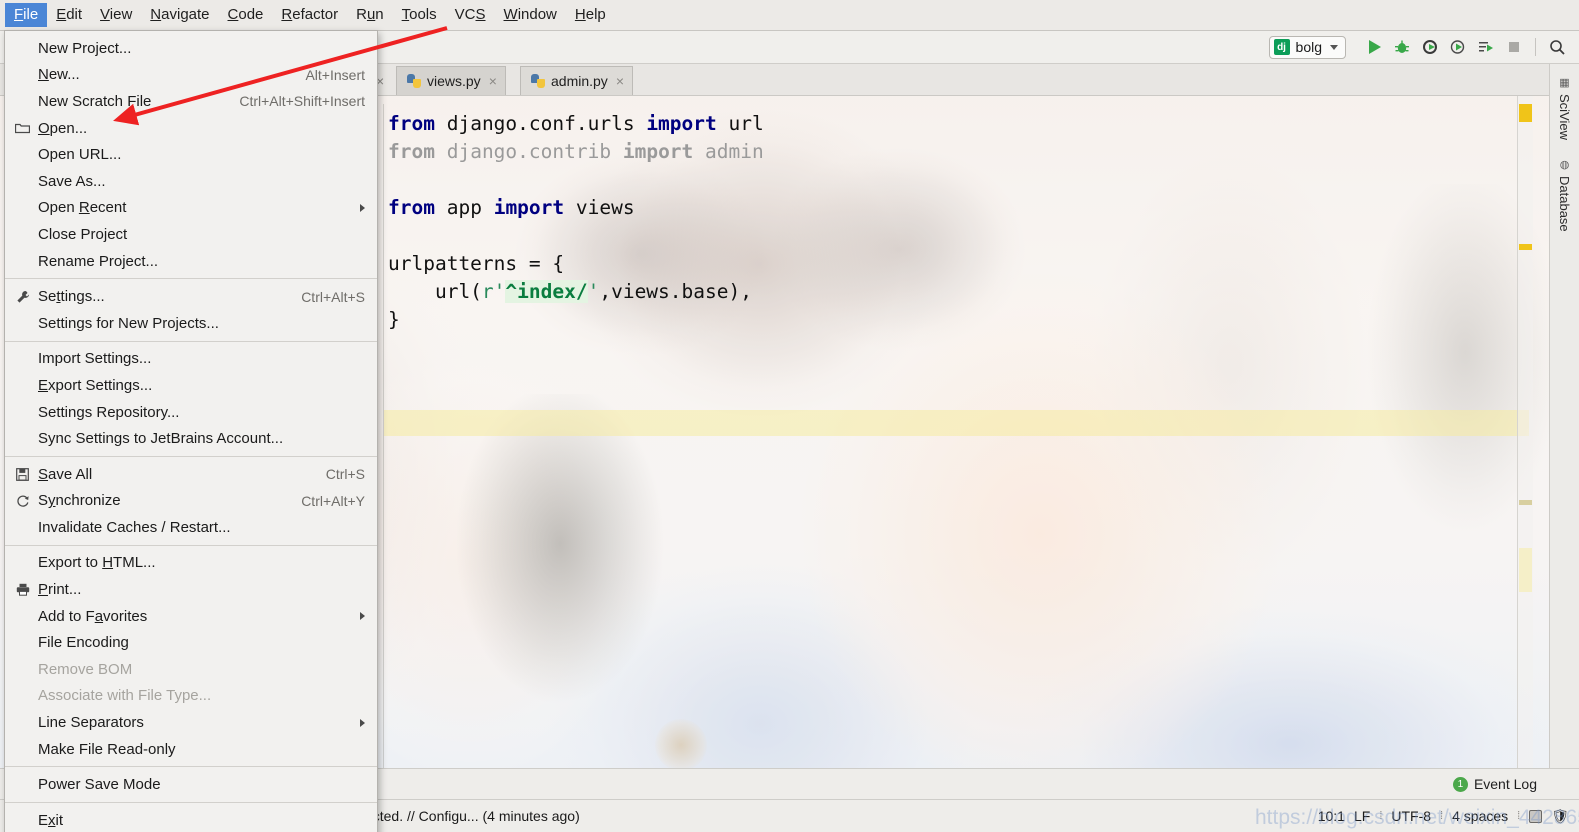  What do you see at coordinates (1505, 784) in the screenshot?
I see `event-log-label: Event Log` at bounding box center [1505, 784].